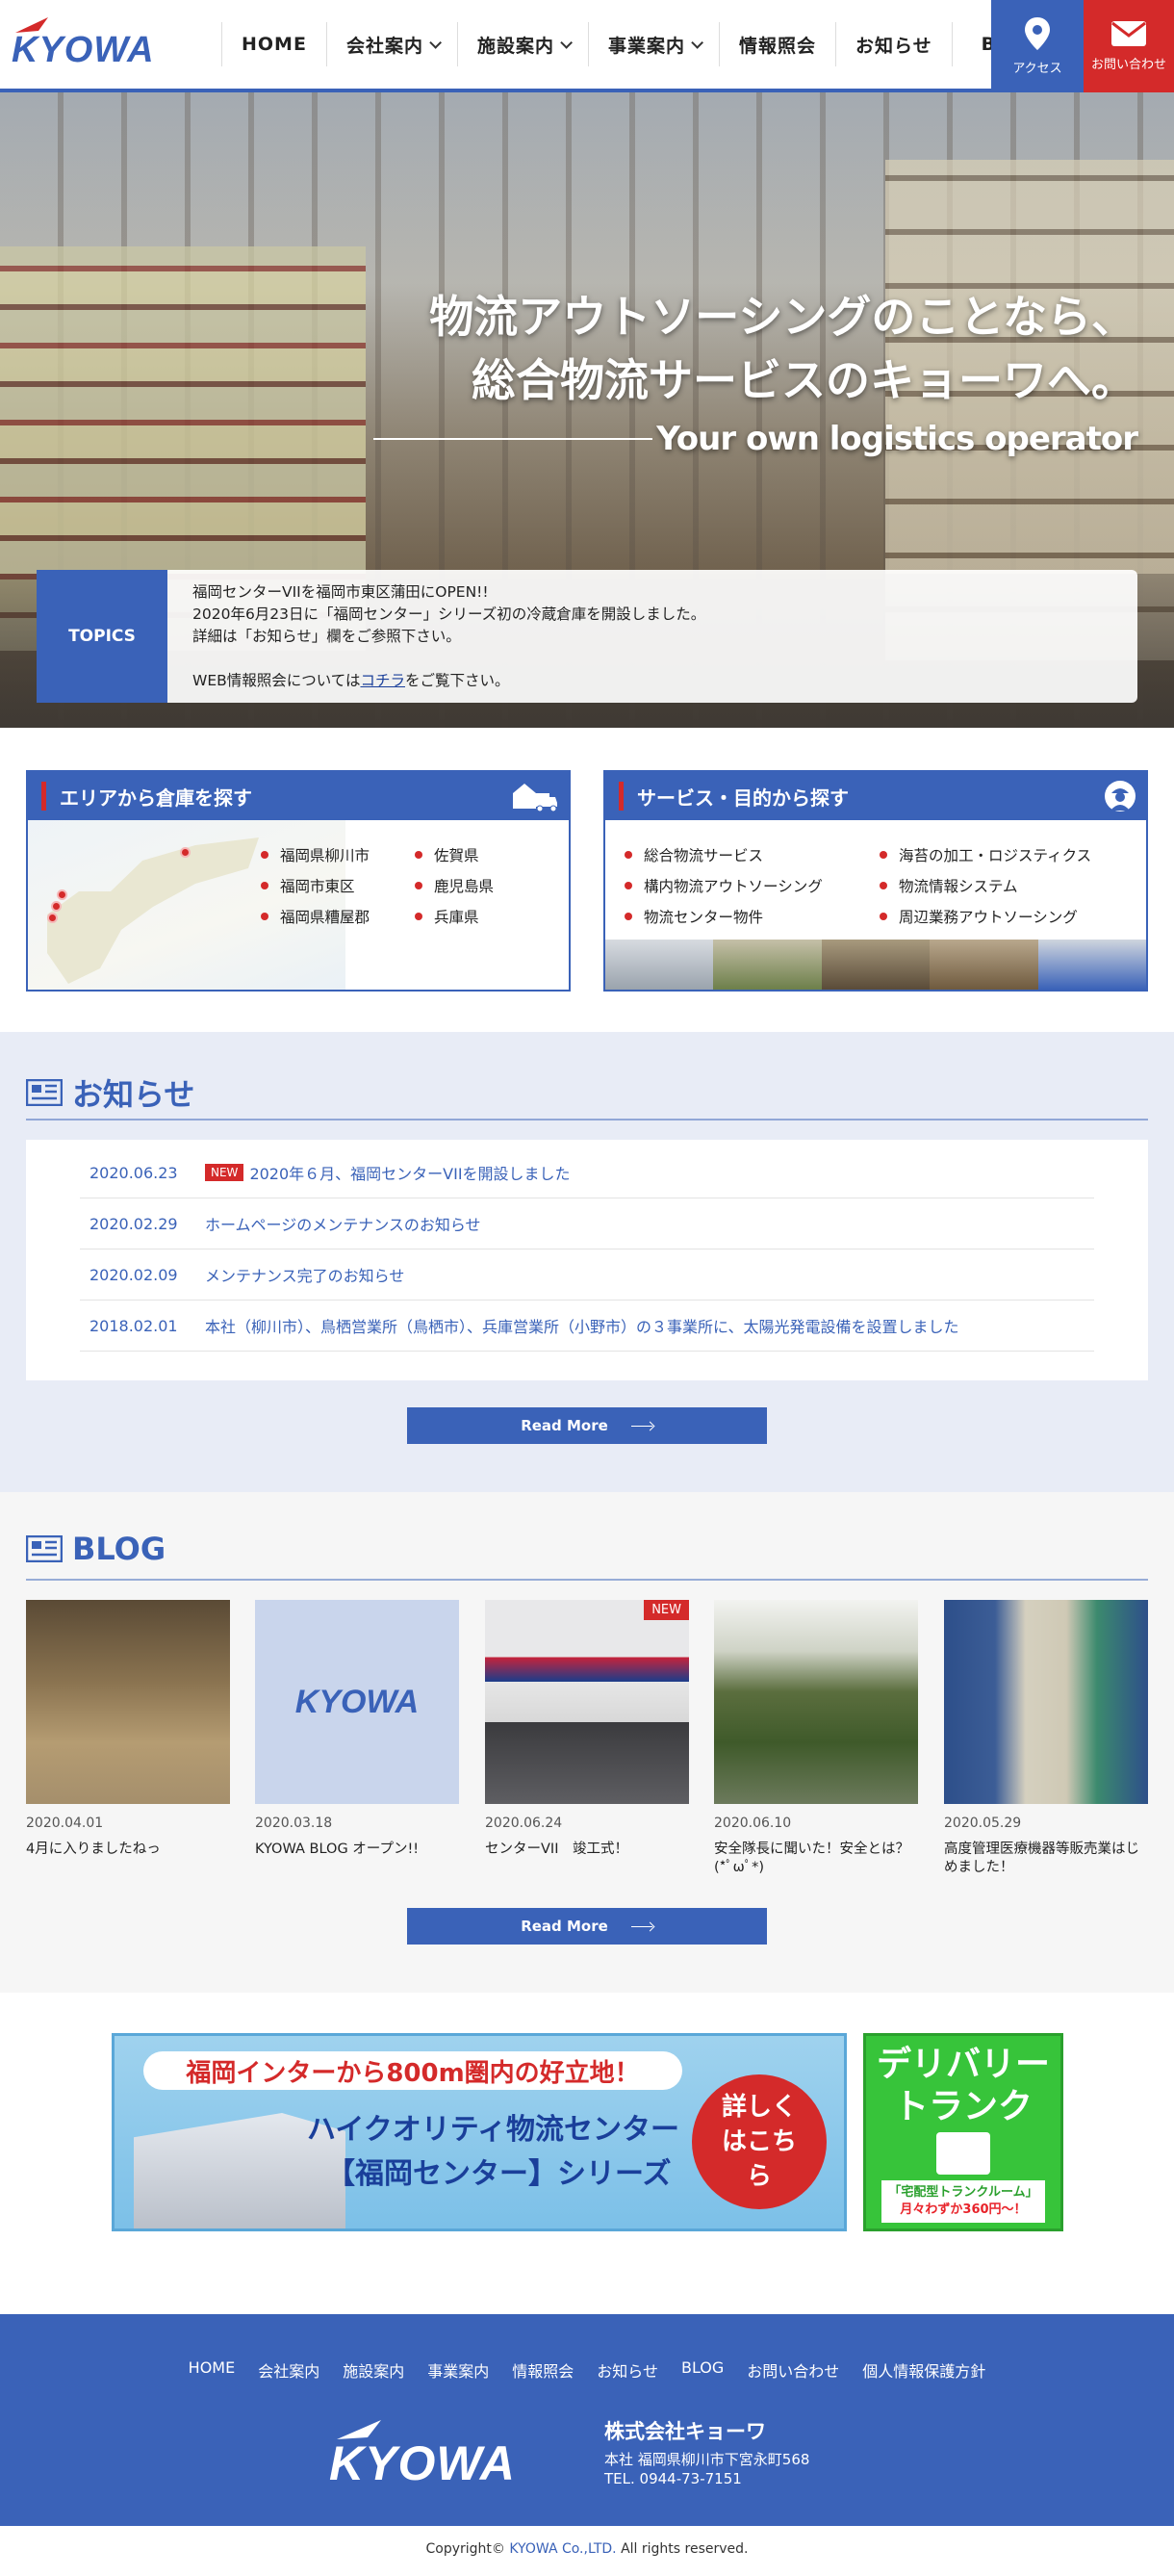 Image resolution: width=1174 pixels, height=2576 pixels. I want to click on news-link: 2020年６月、福岡センターVIIを開設しました, so click(409, 1173).